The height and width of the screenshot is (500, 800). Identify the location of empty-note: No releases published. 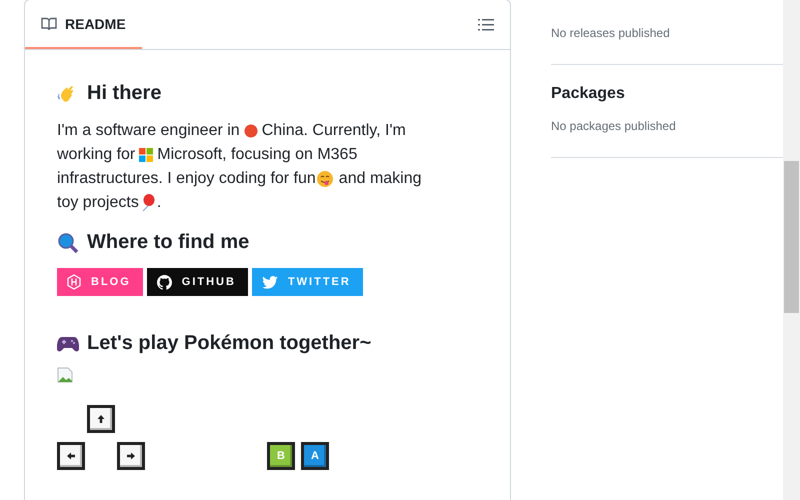
(611, 33).